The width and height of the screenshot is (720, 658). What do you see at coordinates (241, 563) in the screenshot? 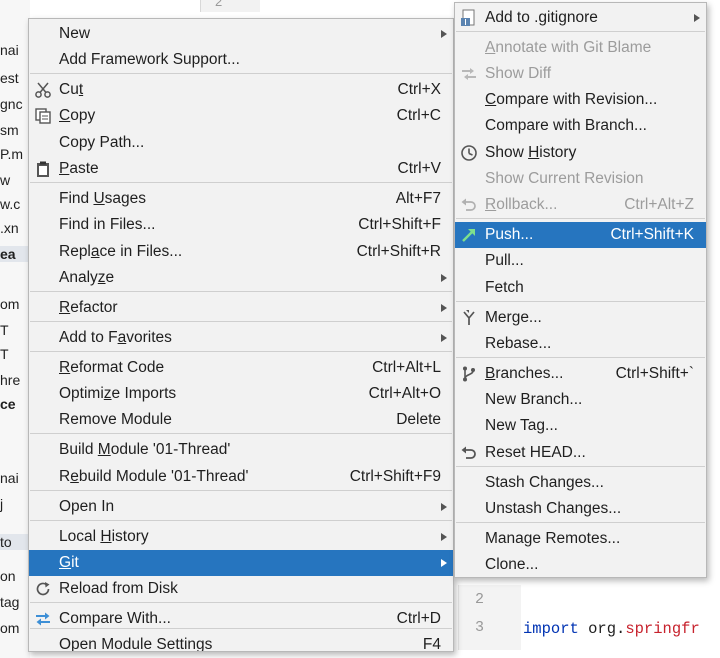
I see `menu-item-git: Git` at bounding box center [241, 563].